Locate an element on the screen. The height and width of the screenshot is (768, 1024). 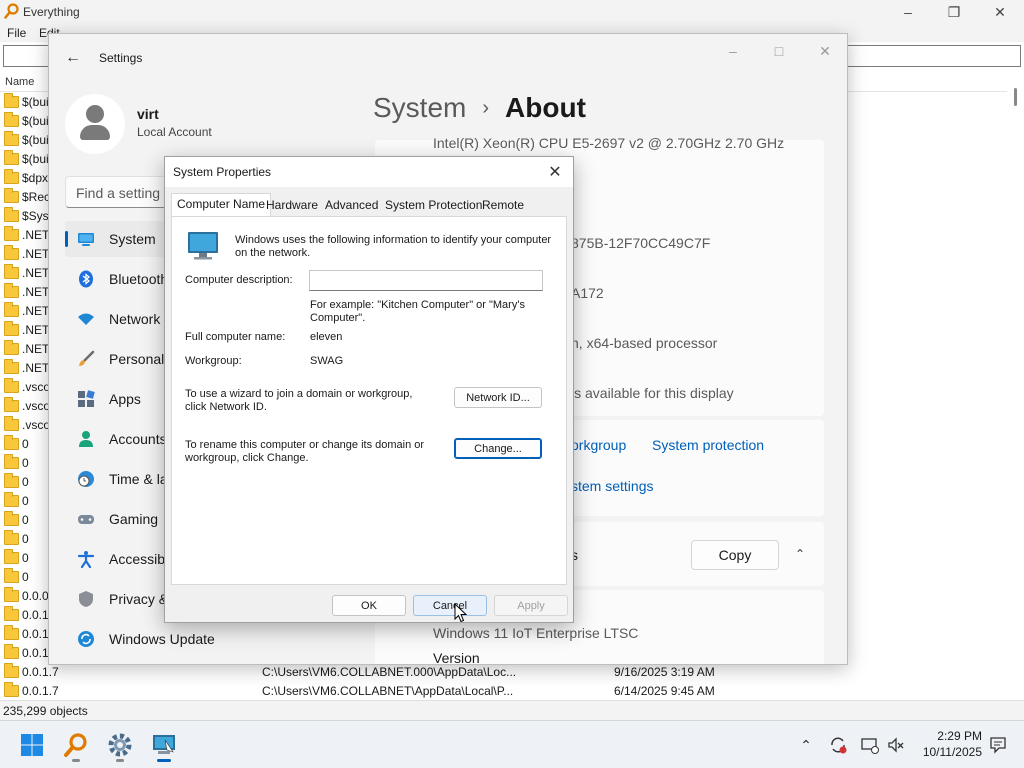
sync-alert-icon is located at coordinates (838, 745).